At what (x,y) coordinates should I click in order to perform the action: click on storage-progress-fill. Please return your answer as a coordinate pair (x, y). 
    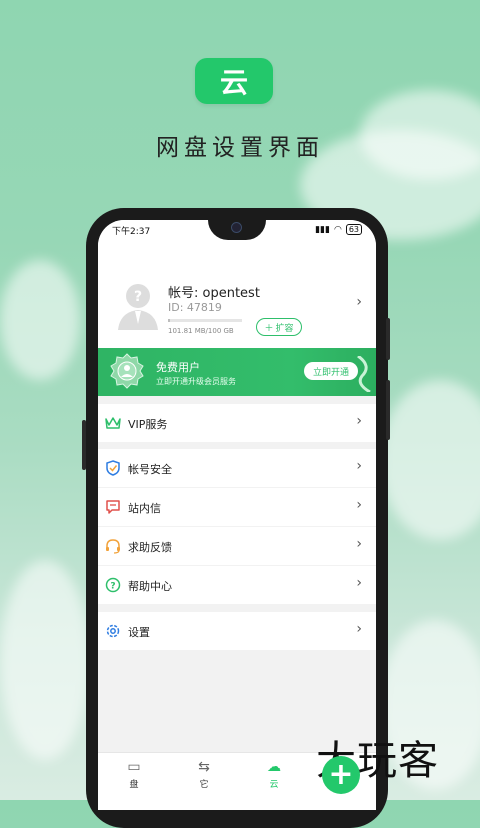
    Looking at the image, I should click on (169, 320).